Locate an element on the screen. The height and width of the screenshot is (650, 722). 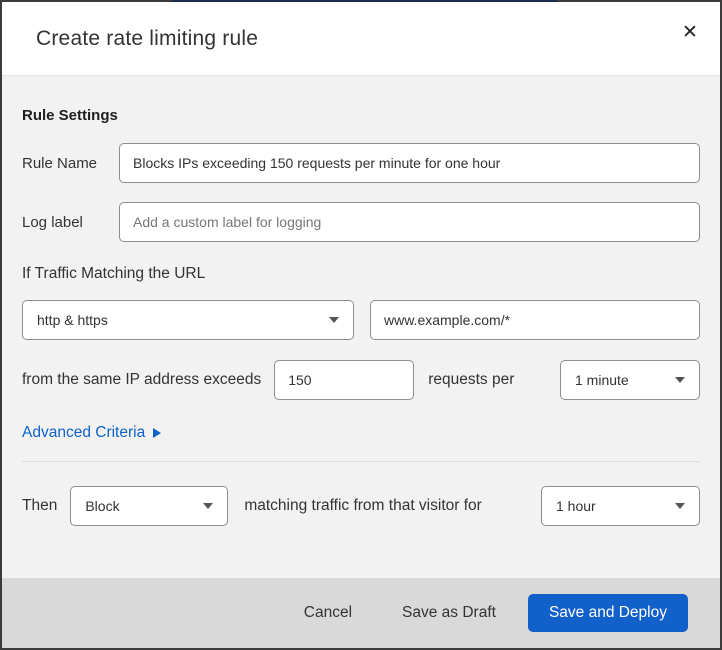
dialog-title: Create rate limiting rule is located at coordinates (147, 38).